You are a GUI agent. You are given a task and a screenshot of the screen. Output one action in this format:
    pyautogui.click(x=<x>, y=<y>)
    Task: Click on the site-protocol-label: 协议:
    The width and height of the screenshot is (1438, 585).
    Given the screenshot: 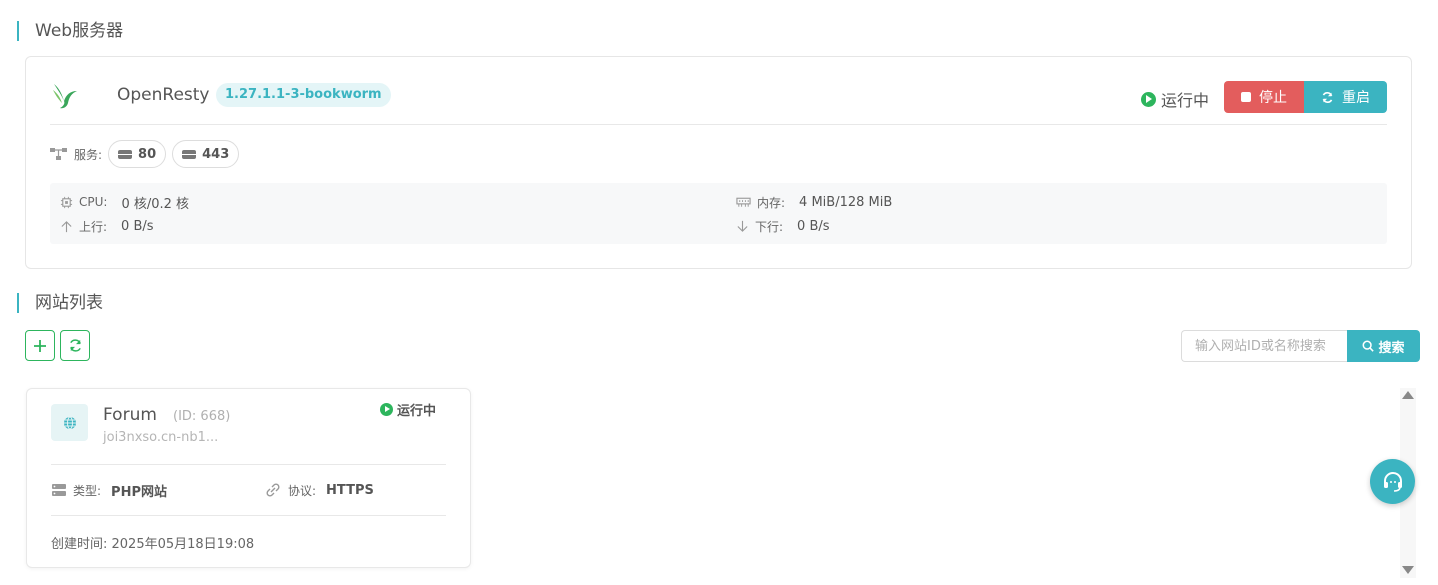 What is the action you would take?
    pyautogui.click(x=302, y=490)
    